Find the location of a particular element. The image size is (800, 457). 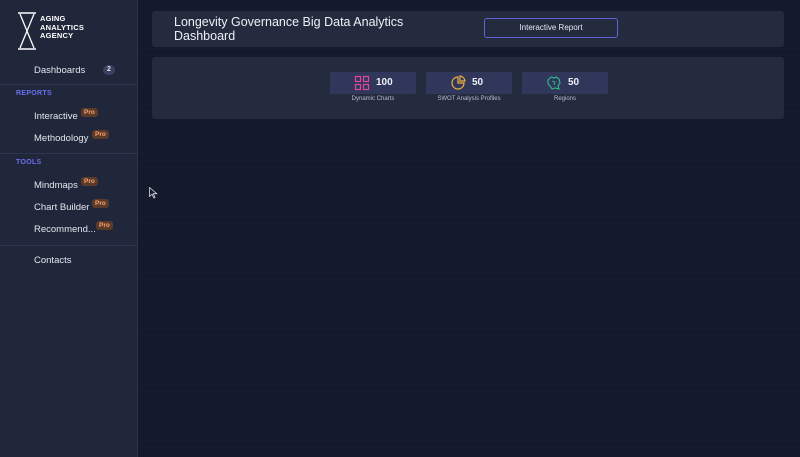

section-label-tools: TOOLS is located at coordinates (29, 162).